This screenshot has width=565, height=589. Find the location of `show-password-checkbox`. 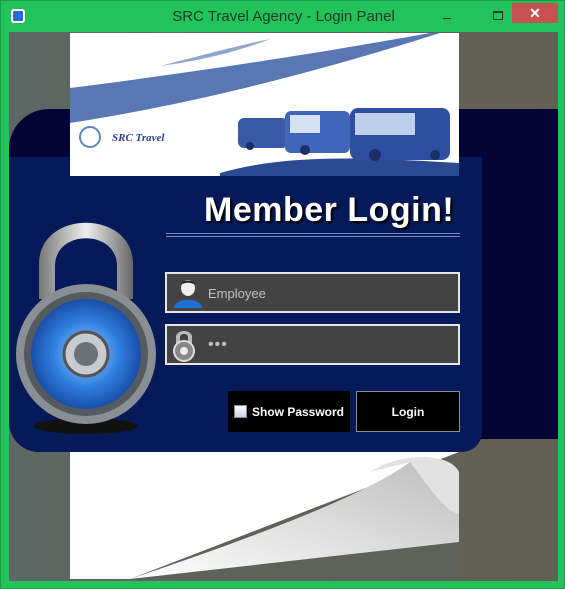

show-password-checkbox is located at coordinates (240, 411).